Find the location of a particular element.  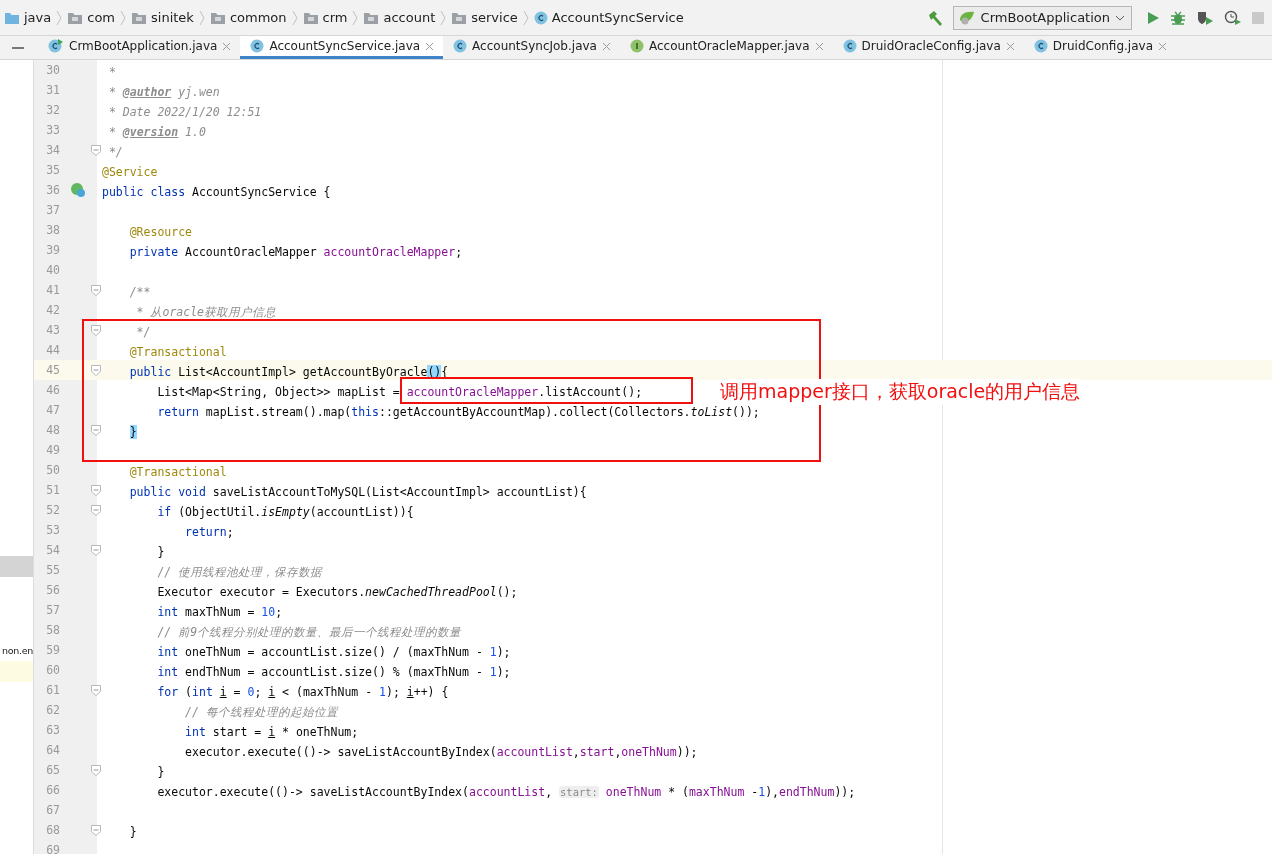

minimize-icon is located at coordinates (18, 47).